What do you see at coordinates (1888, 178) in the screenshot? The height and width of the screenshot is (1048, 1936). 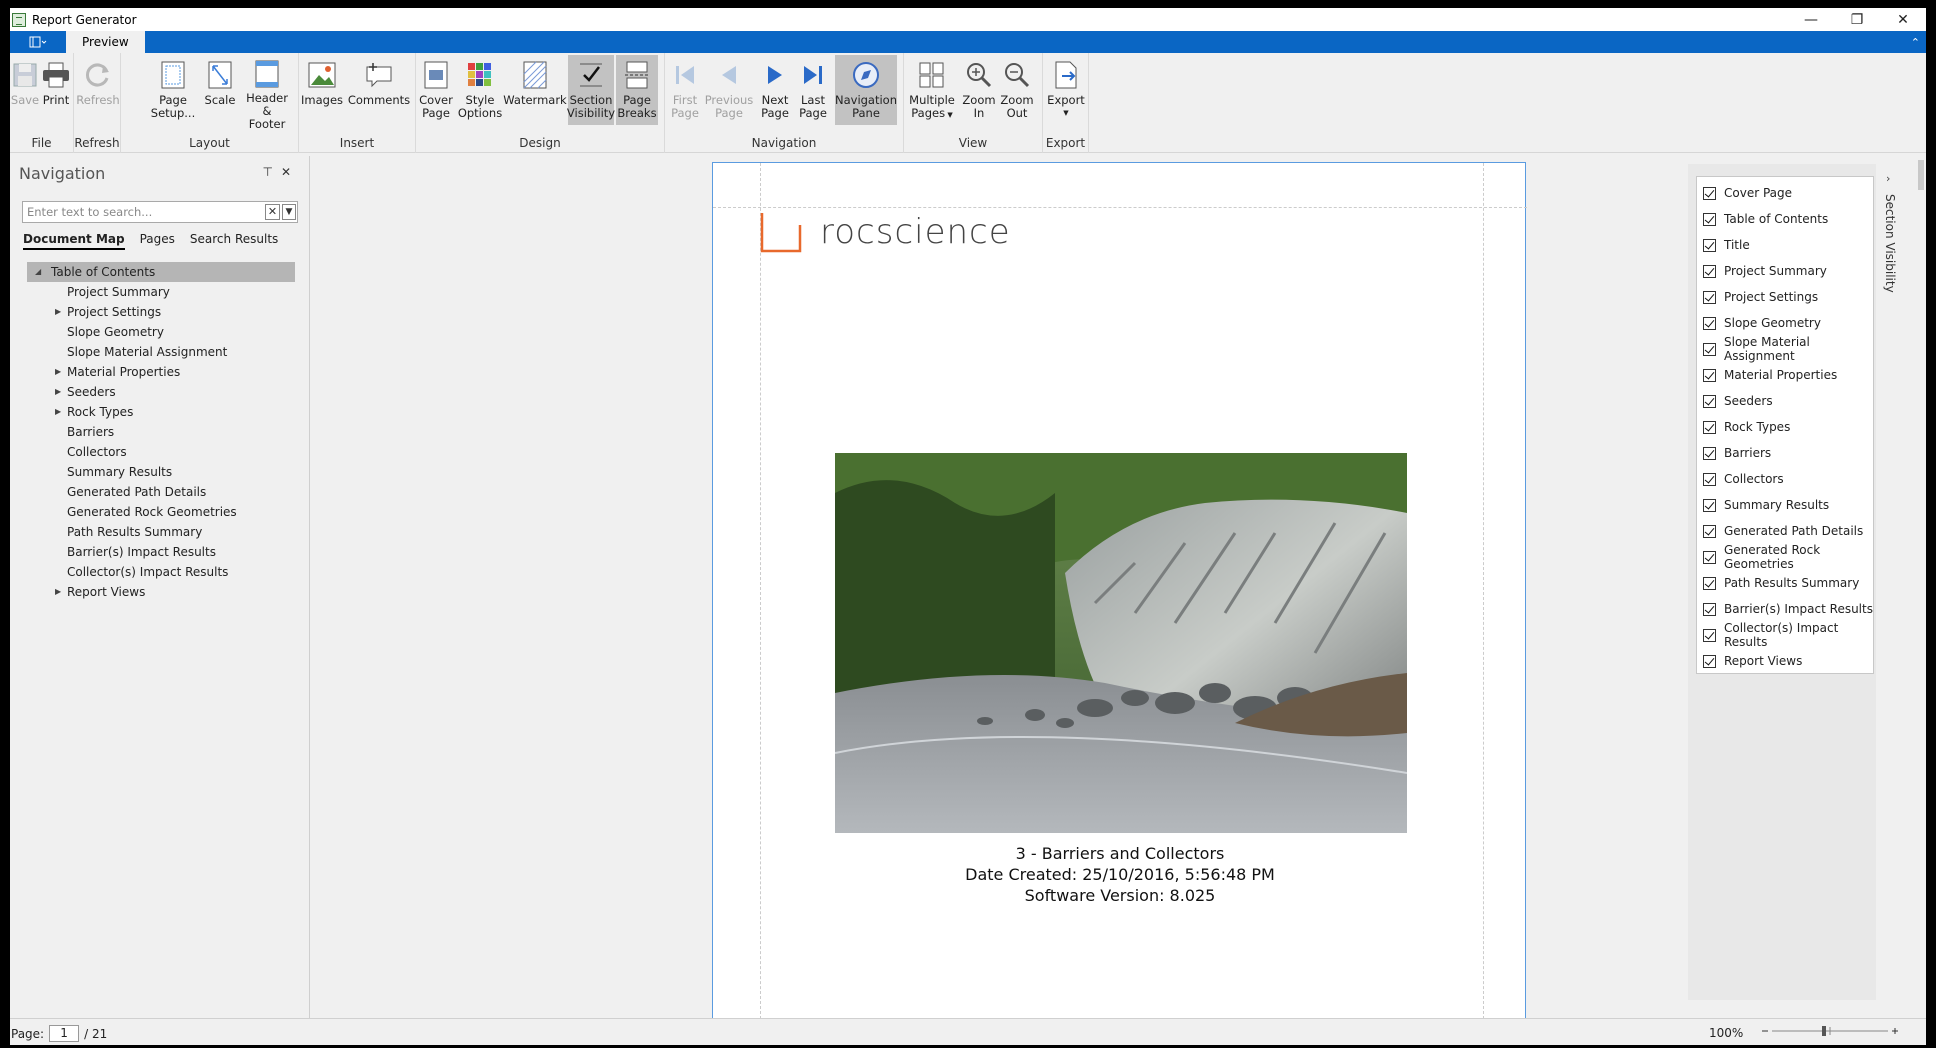 I see `chevron-right-icon: ›` at bounding box center [1888, 178].